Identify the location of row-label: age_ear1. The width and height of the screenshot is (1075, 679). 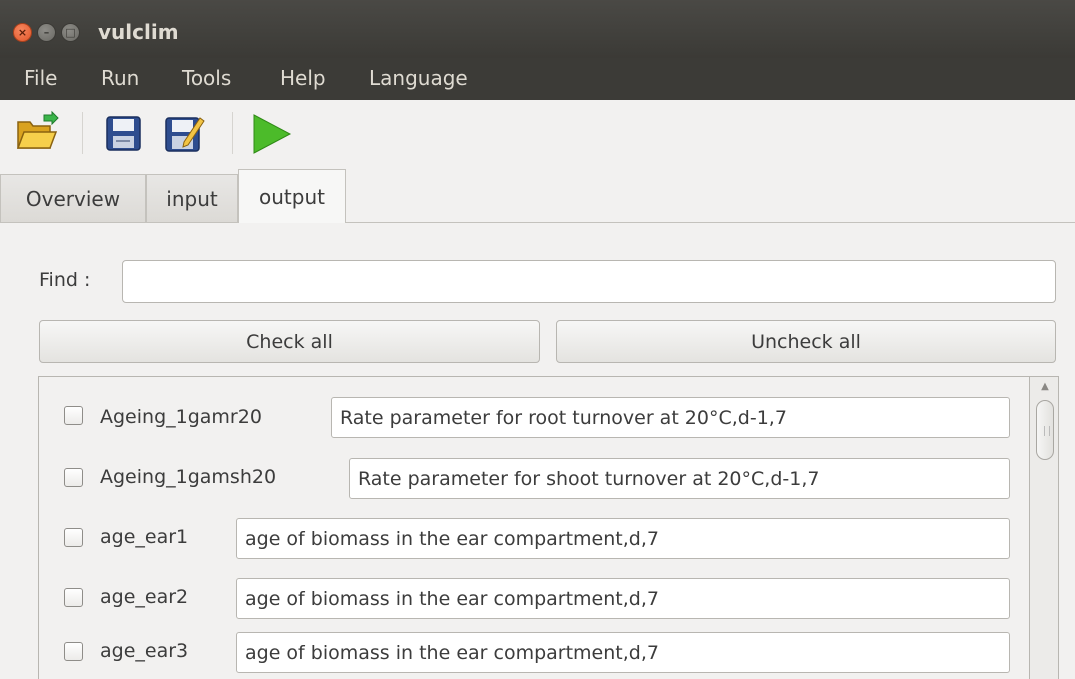
(144, 537).